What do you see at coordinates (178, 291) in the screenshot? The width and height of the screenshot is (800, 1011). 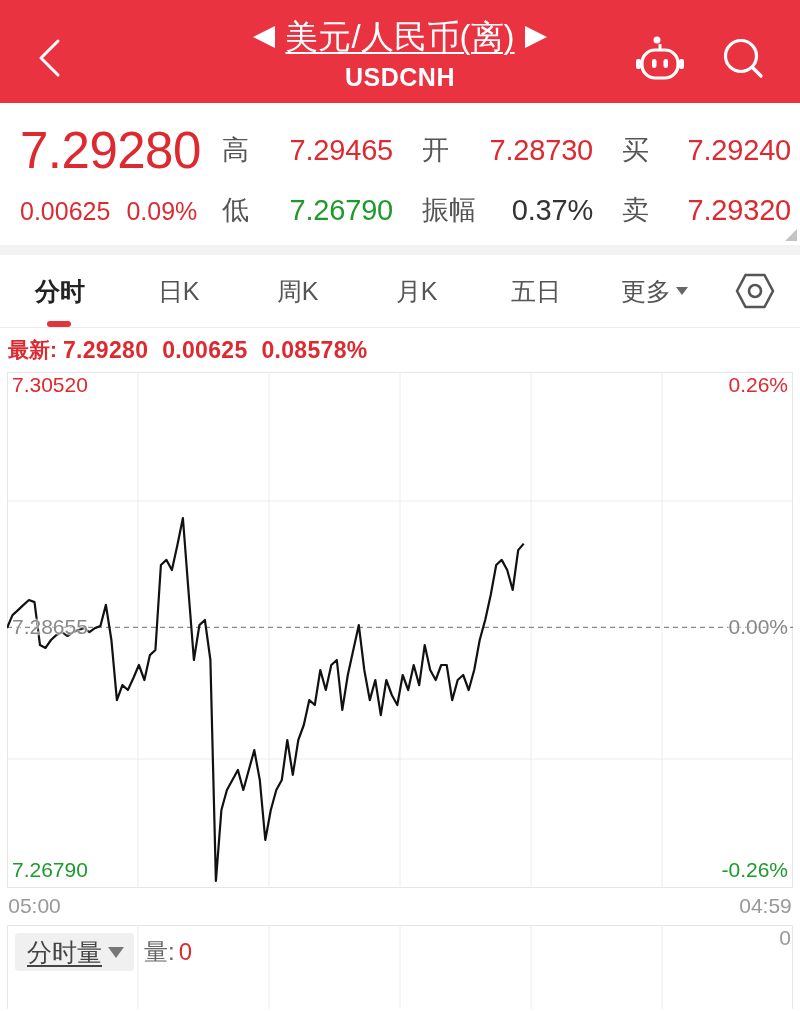 I see `chart-tab: 日K` at bounding box center [178, 291].